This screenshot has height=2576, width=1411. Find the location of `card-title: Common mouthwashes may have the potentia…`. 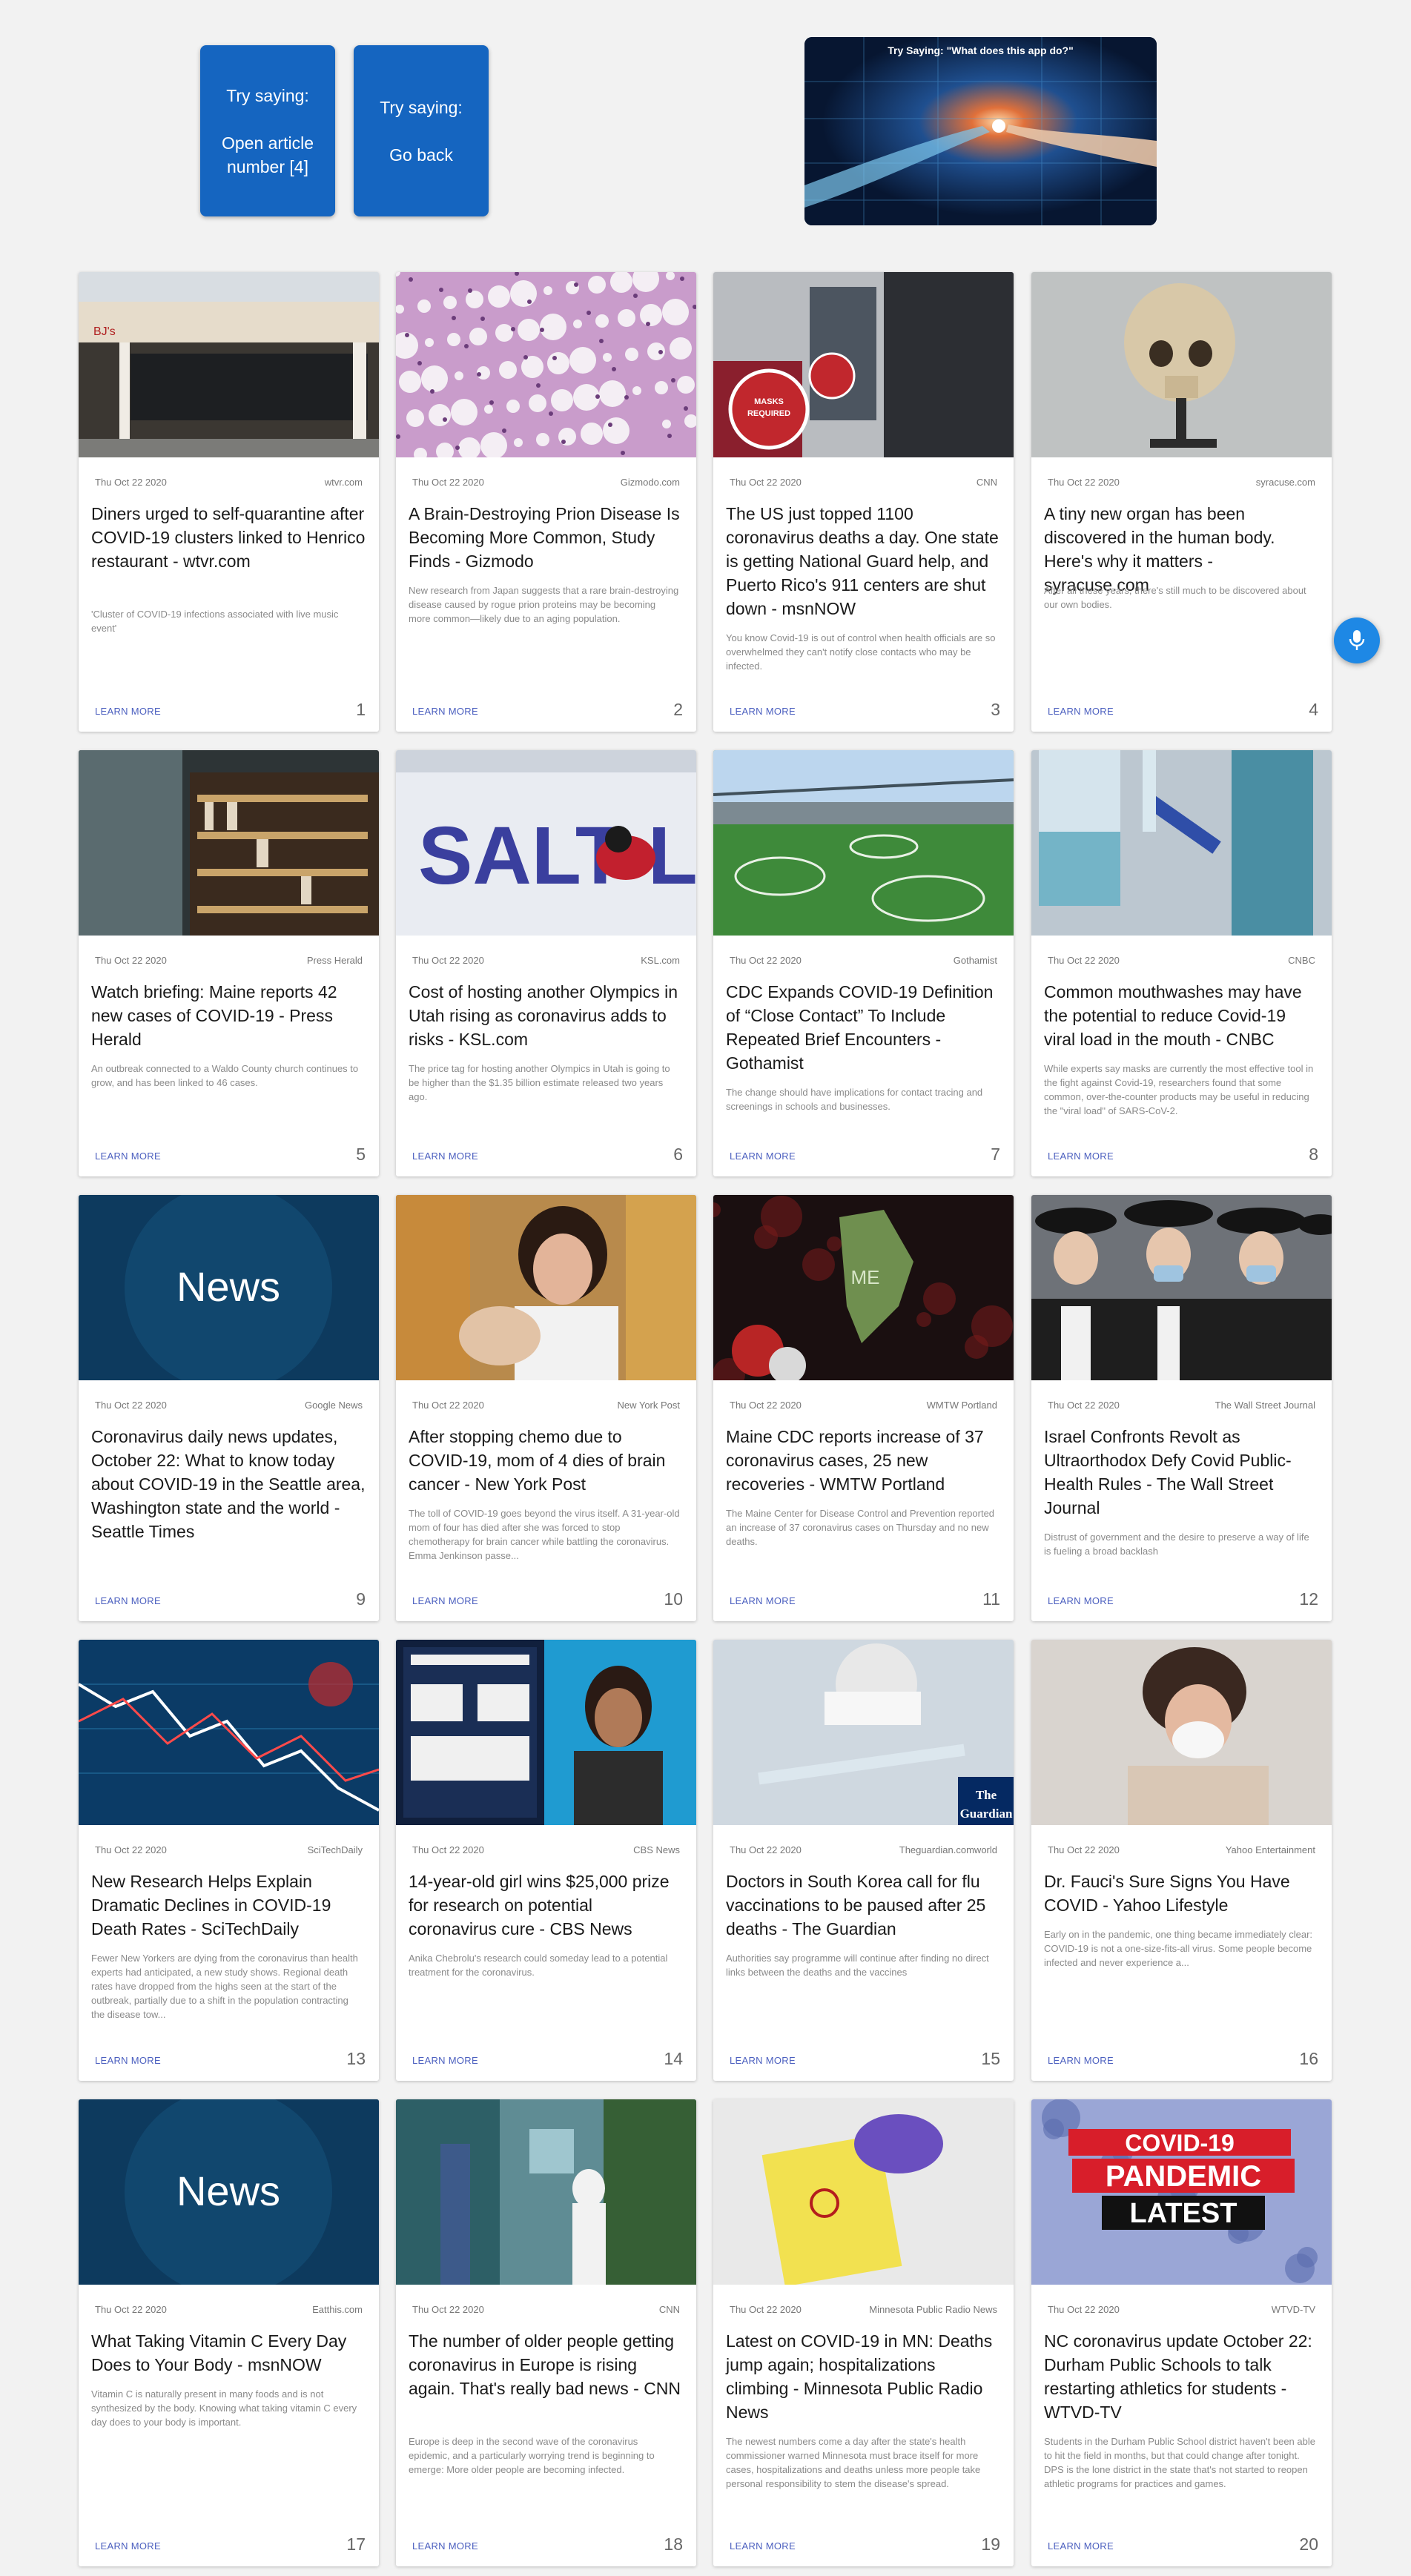

card-title: Common mouthwashes may have the potentia… is located at coordinates (1182, 1015).